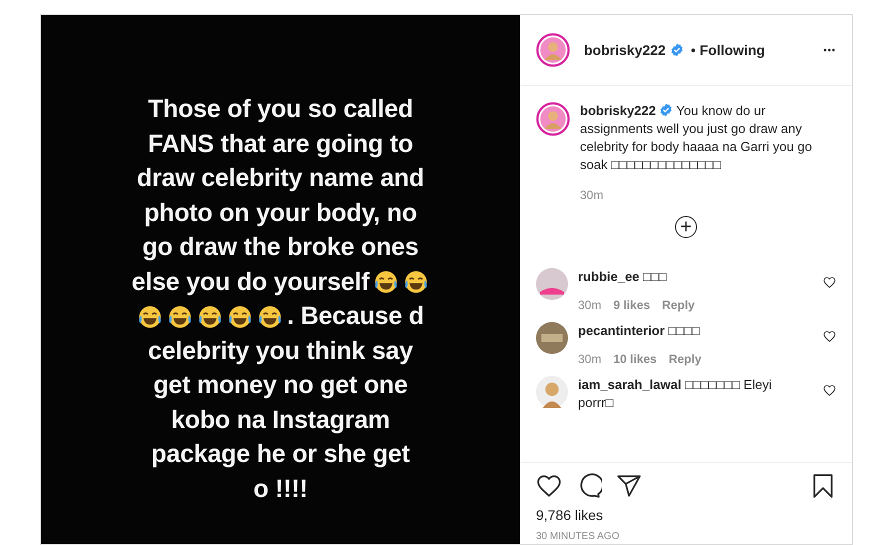 This screenshot has width=874, height=545. What do you see at coordinates (549, 486) in the screenshot?
I see `like-icon` at bounding box center [549, 486].